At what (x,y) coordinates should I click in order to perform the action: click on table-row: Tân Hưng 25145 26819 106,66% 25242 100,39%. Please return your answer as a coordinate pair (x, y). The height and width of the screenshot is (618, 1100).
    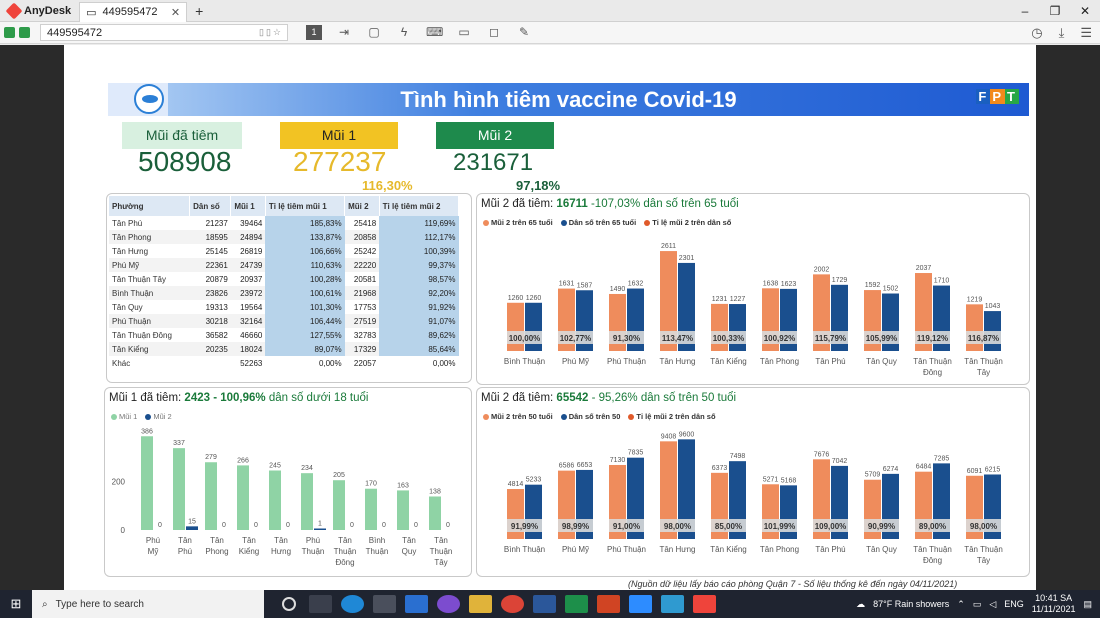
    Looking at the image, I should click on (284, 251).